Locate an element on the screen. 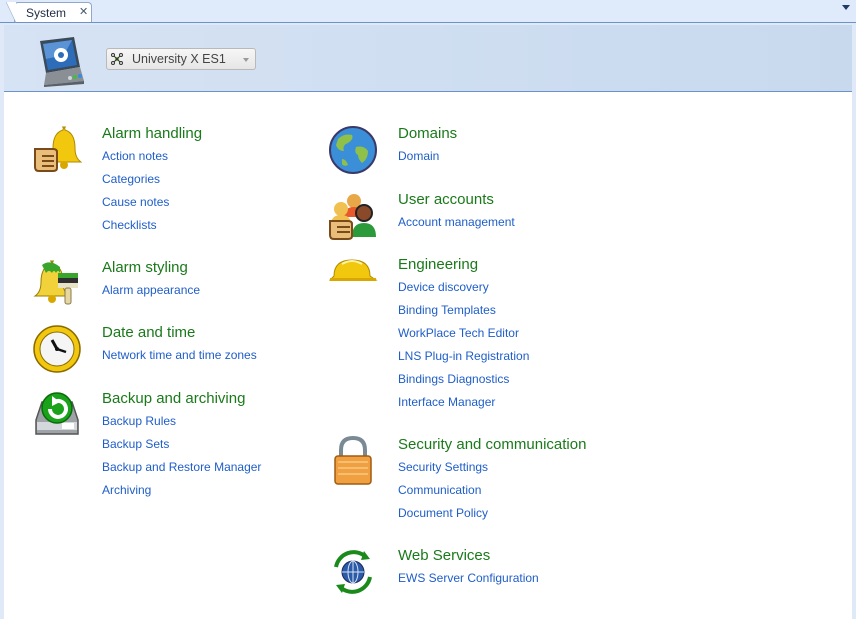  tab-system: System ✕ is located at coordinates (49, 12).